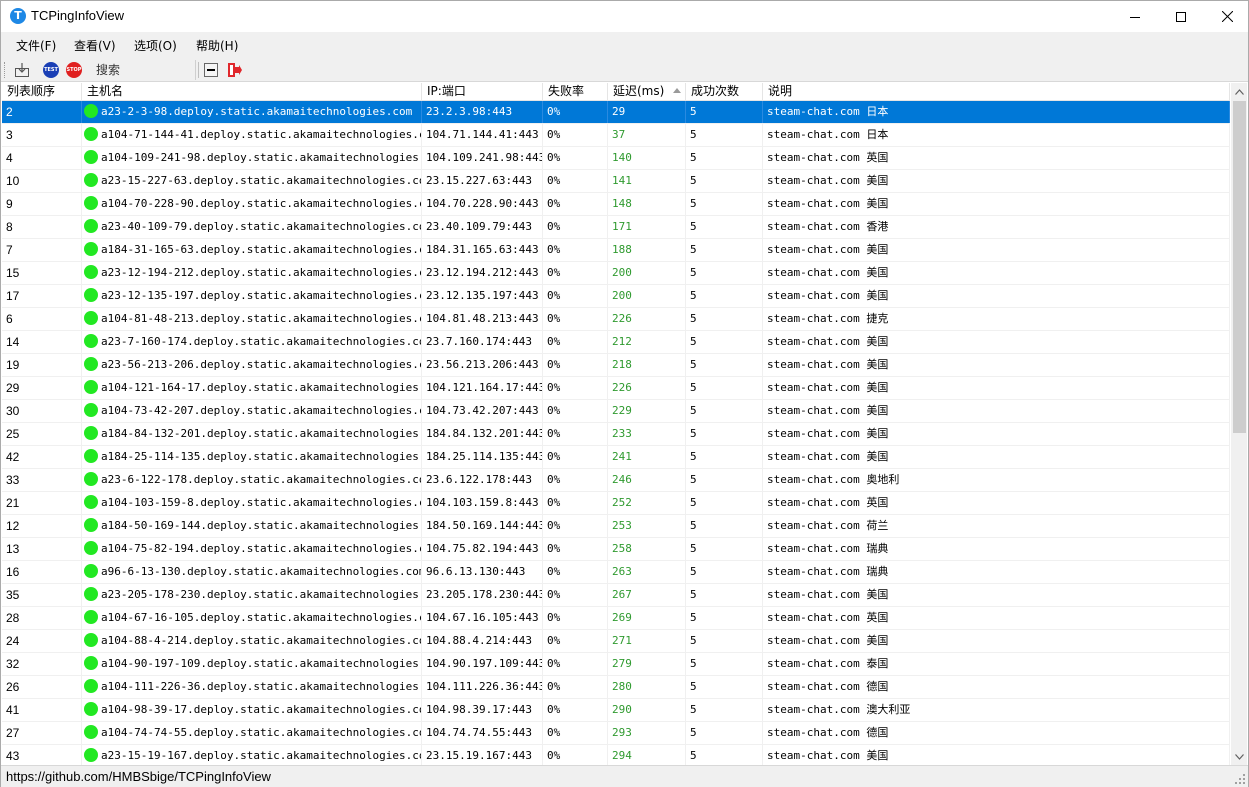  Describe the element at coordinates (74, 70) in the screenshot. I see `stop-button: STOP` at that location.